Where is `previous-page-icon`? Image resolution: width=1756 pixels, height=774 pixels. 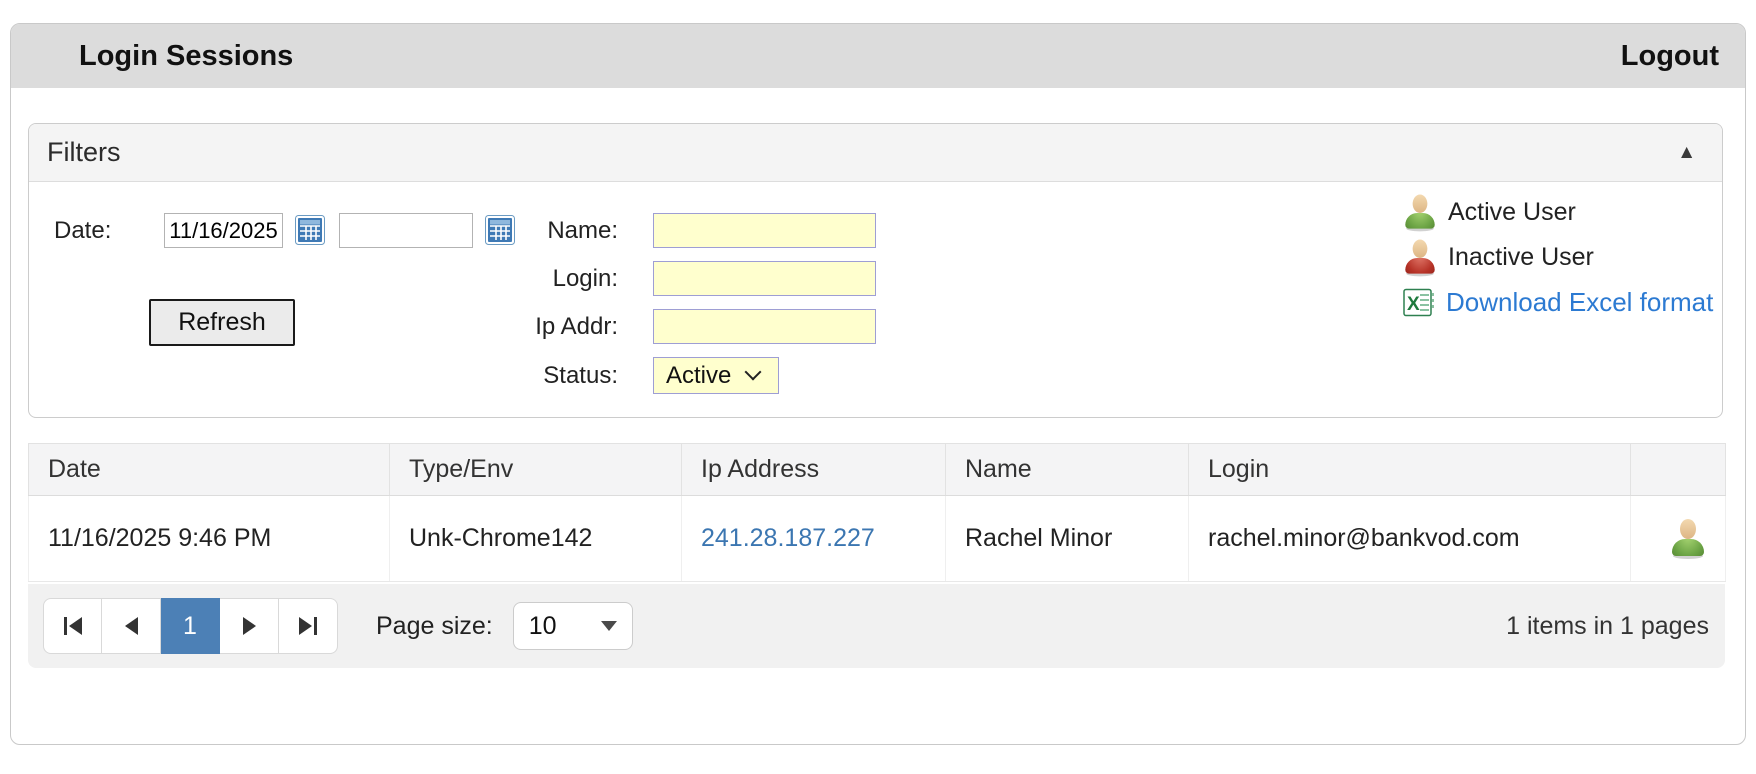
previous-page-icon is located at coordinates (131, 626).